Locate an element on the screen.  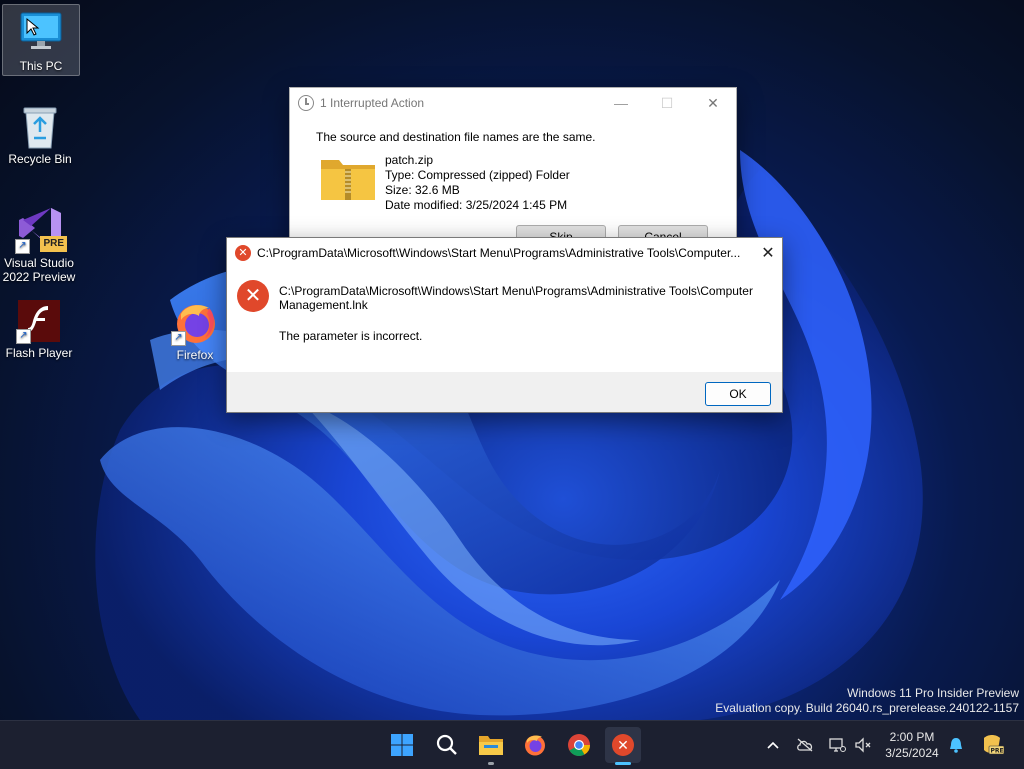
desktop-icon-recycle-bin: Recycle Bin is located at coordinates (40, 135).